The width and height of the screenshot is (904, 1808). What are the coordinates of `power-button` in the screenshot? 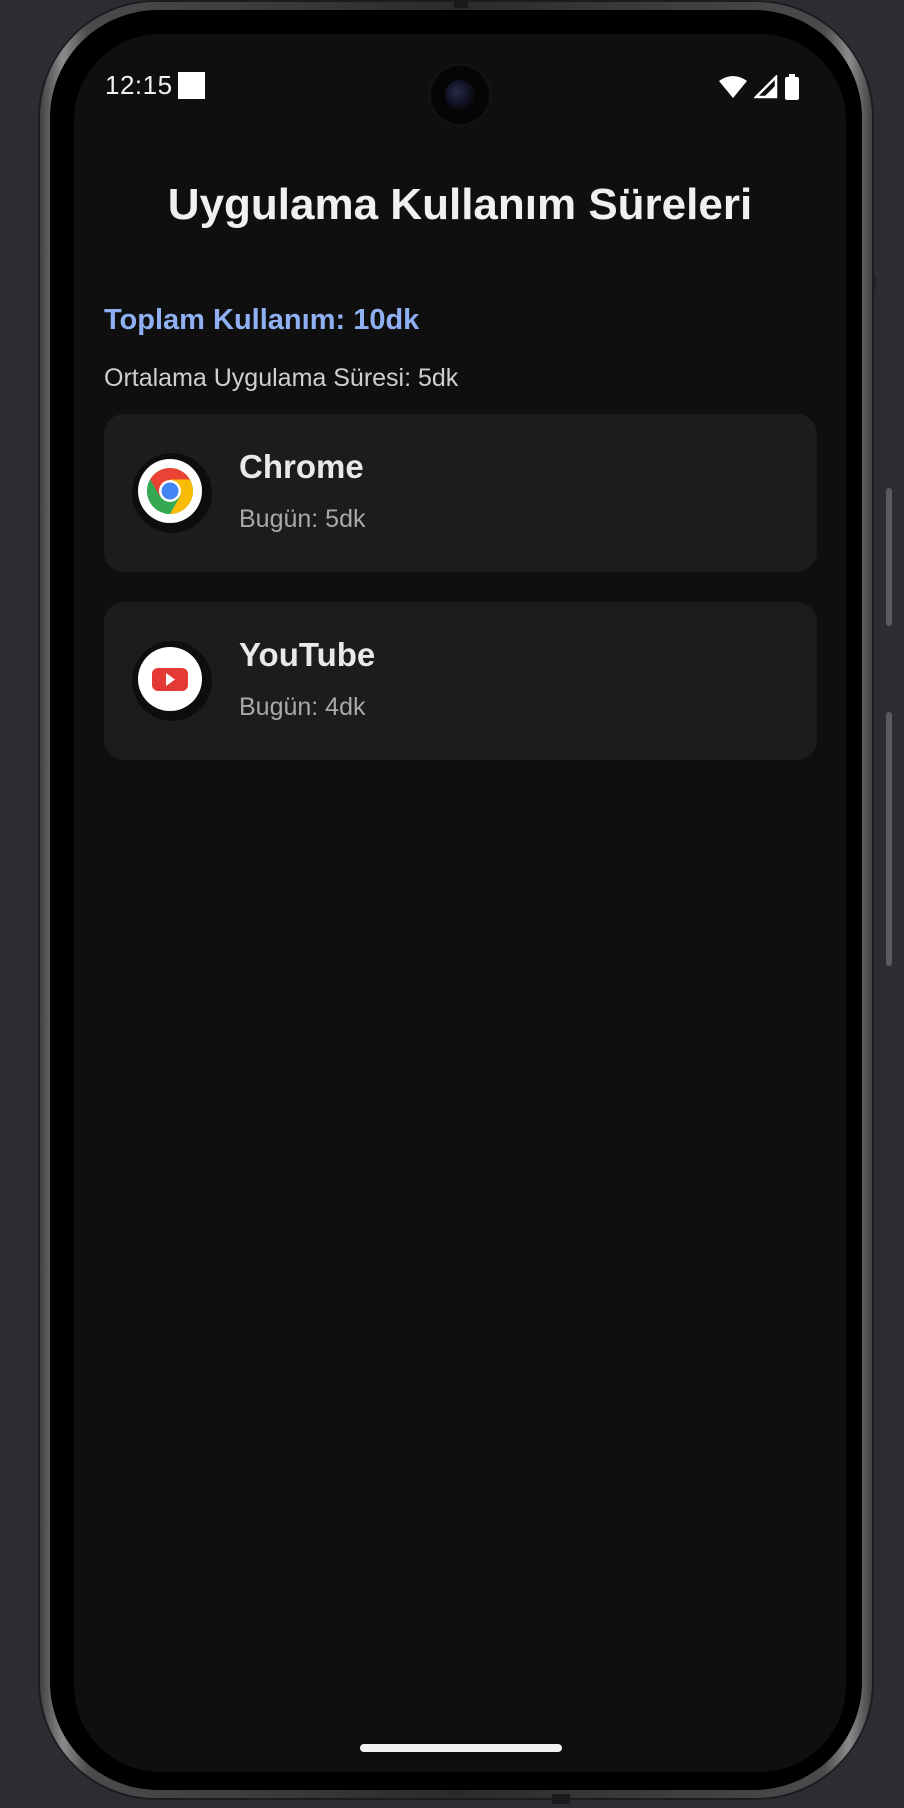 It's located at (889, 839).